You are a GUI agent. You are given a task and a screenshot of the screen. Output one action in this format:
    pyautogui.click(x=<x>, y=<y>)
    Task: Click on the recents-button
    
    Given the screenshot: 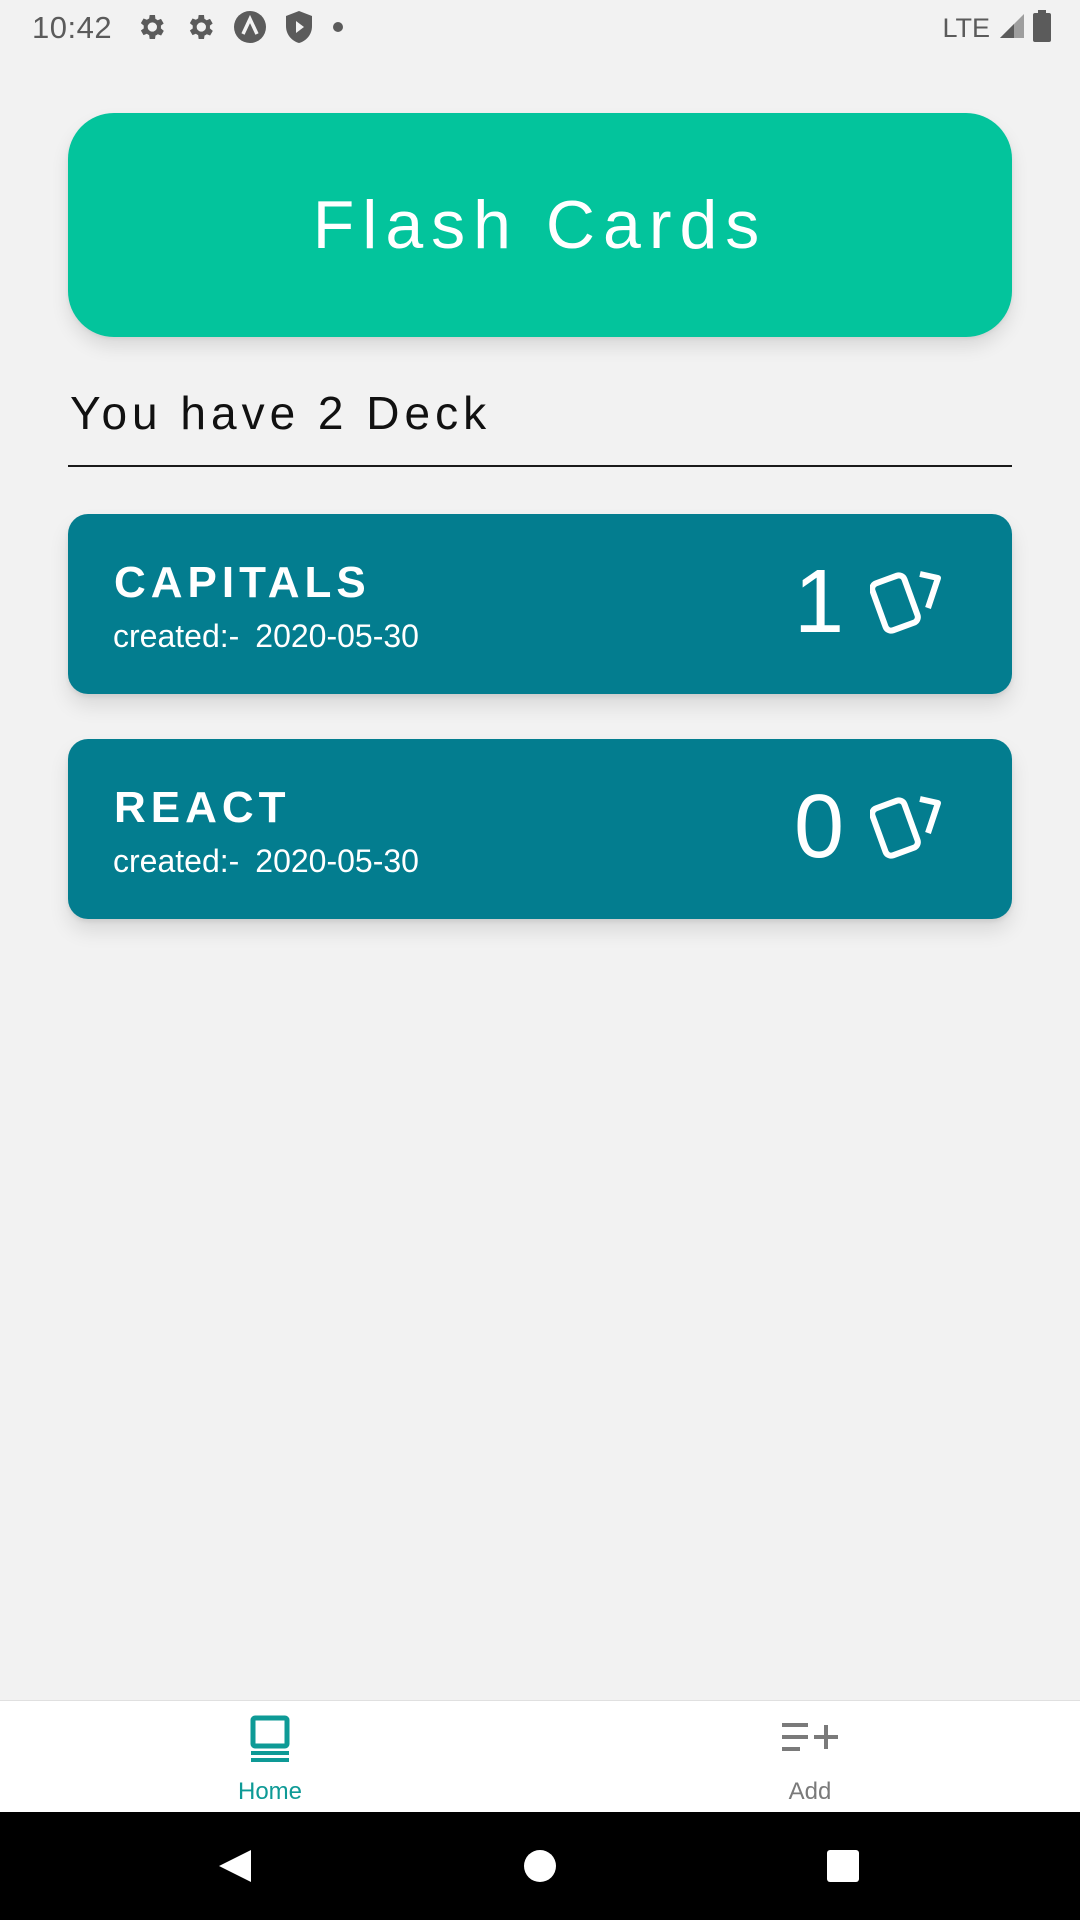 What is the action you would take?
    pyautogui.click(x=843, y=1866)
    